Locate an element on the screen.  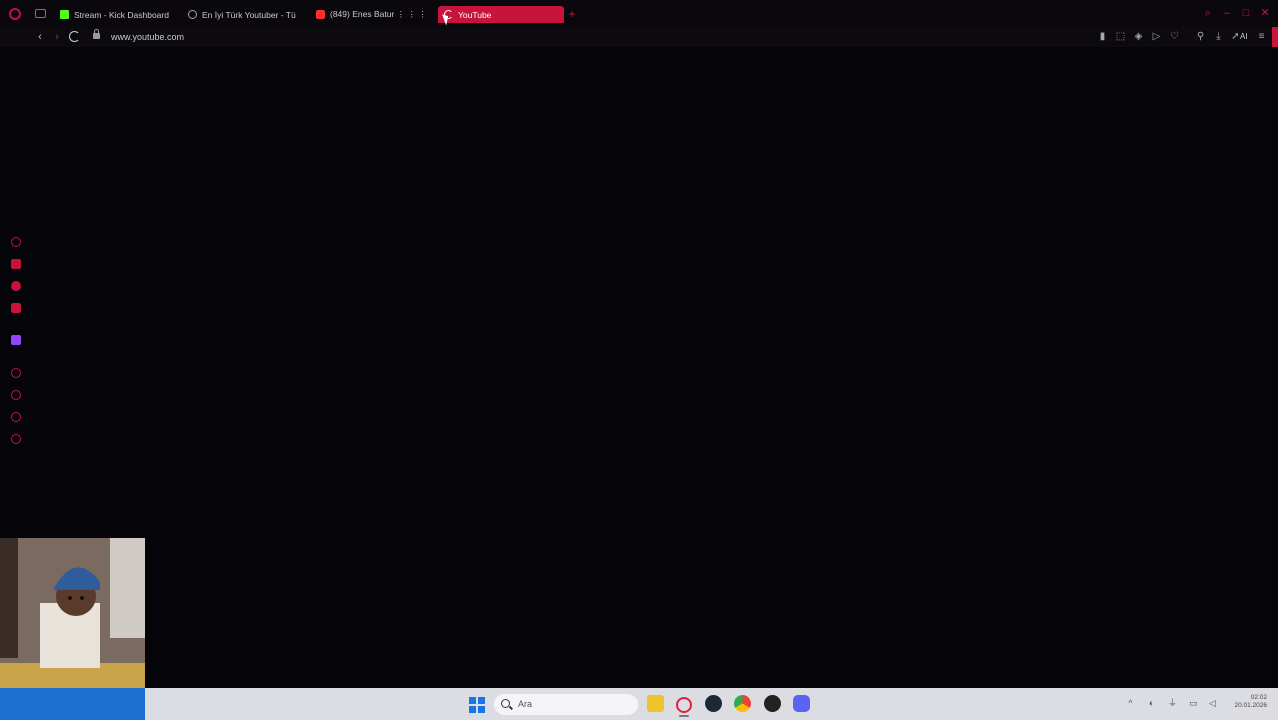
tab-kick-dashboard: Stream - Kick Dashboard is located at coordinates (117, 14).